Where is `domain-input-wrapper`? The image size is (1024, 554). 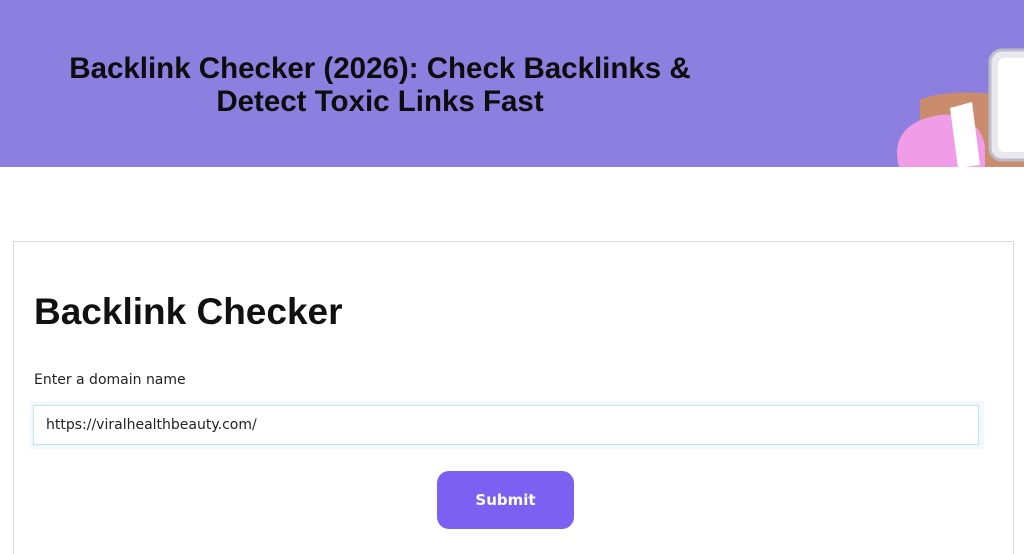 domain-input-wrapper is located at coordinates (507, 425).